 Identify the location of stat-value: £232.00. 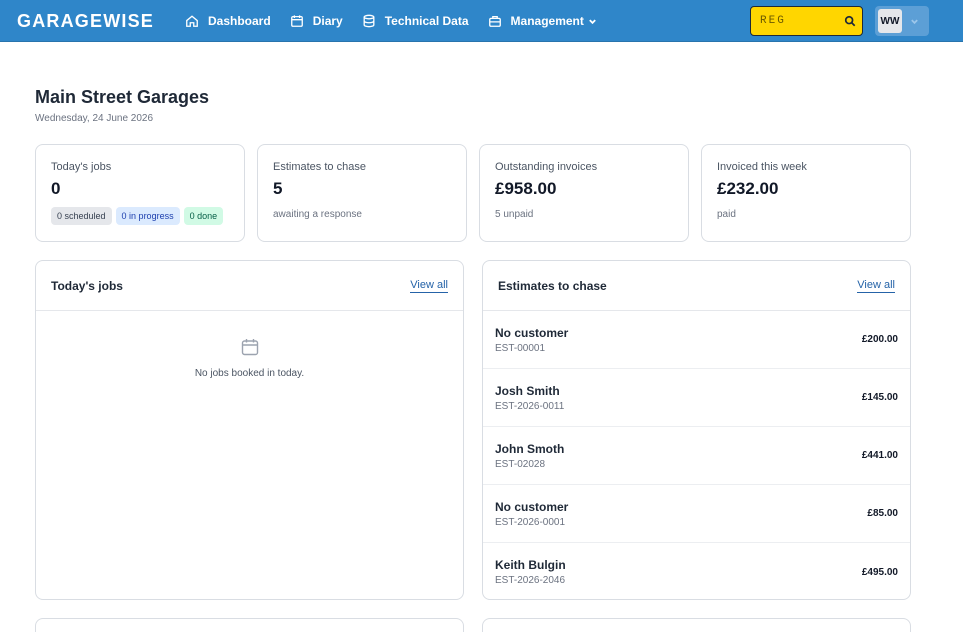
(748, 188).